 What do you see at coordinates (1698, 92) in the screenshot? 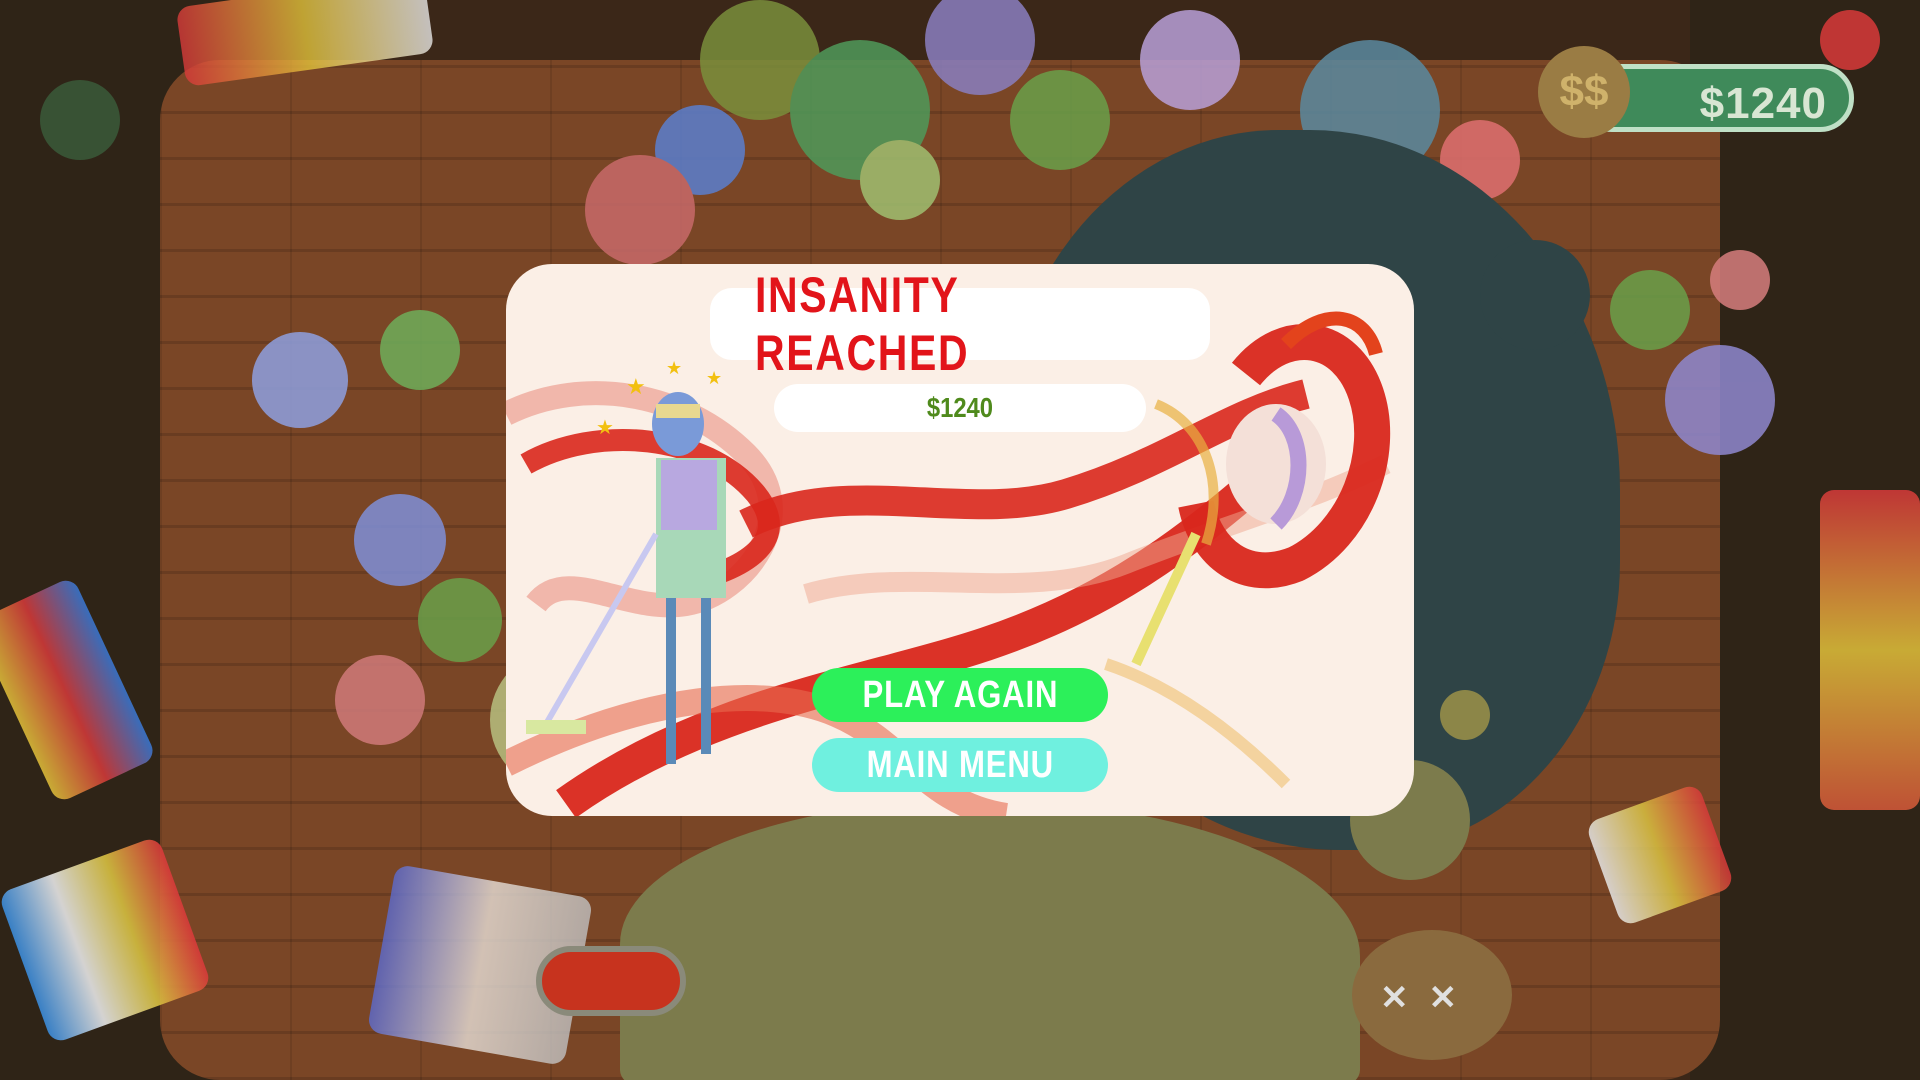
I see `money-hud: $1240 $$` at bounding box center [1698, 92].